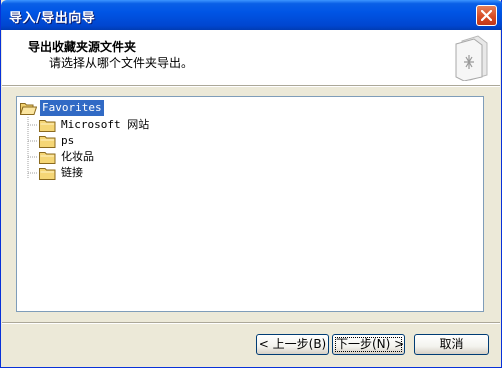 Image resolution: width=502 pixels, height=368 pixels. Describe the element at coordinates (292, 344) in the screenshot. I see `back-button: < 上一步(B)` at that location.